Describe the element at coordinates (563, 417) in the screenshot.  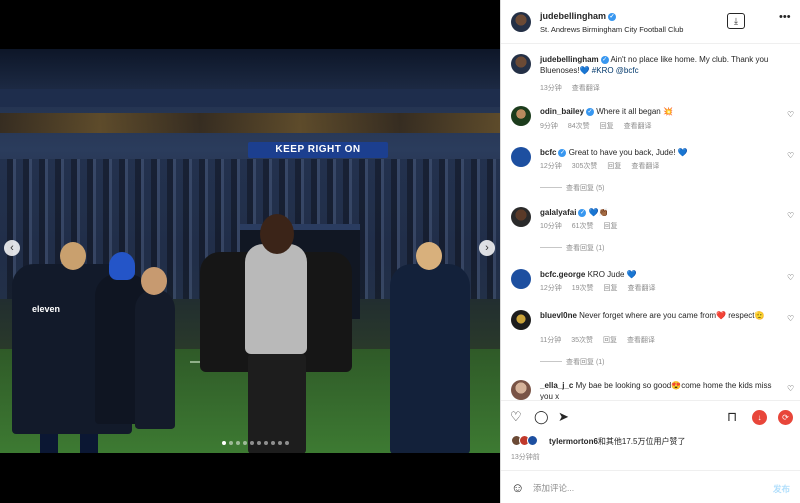
I see `share-icon: ➤` at that location.